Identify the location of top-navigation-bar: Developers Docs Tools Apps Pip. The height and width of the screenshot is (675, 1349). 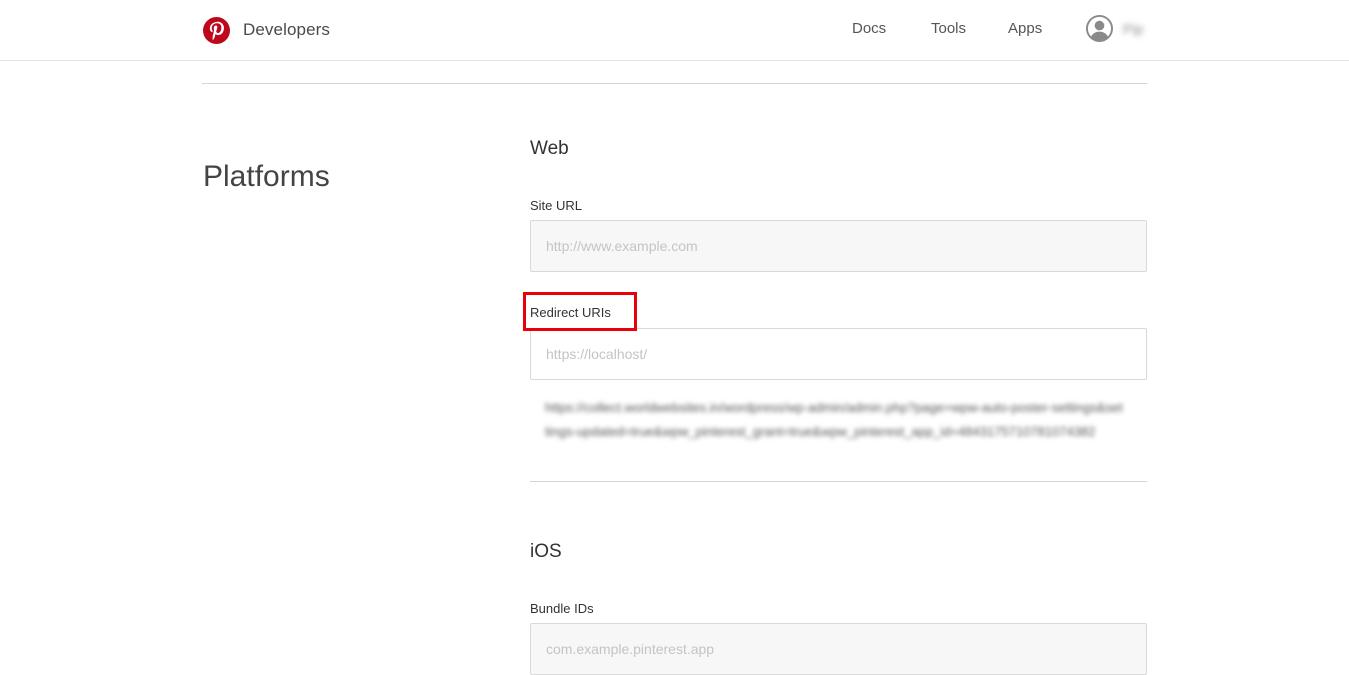
(674, 30).